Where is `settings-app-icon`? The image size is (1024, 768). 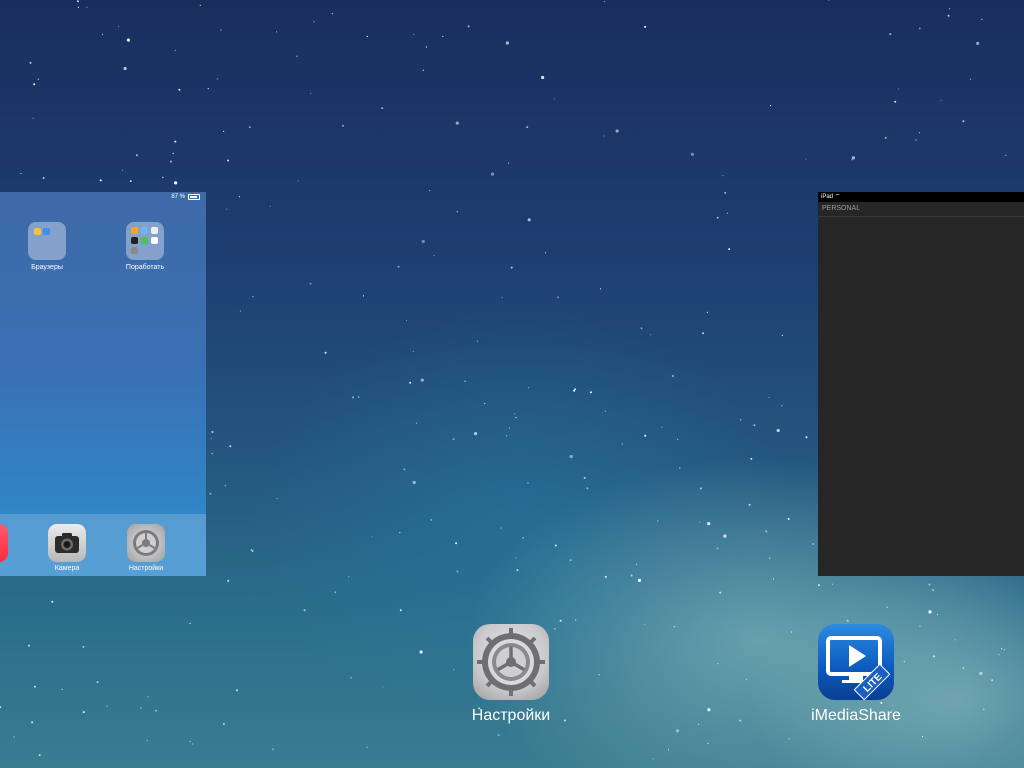
settings-app-icon is located at coordinates (511, 662).